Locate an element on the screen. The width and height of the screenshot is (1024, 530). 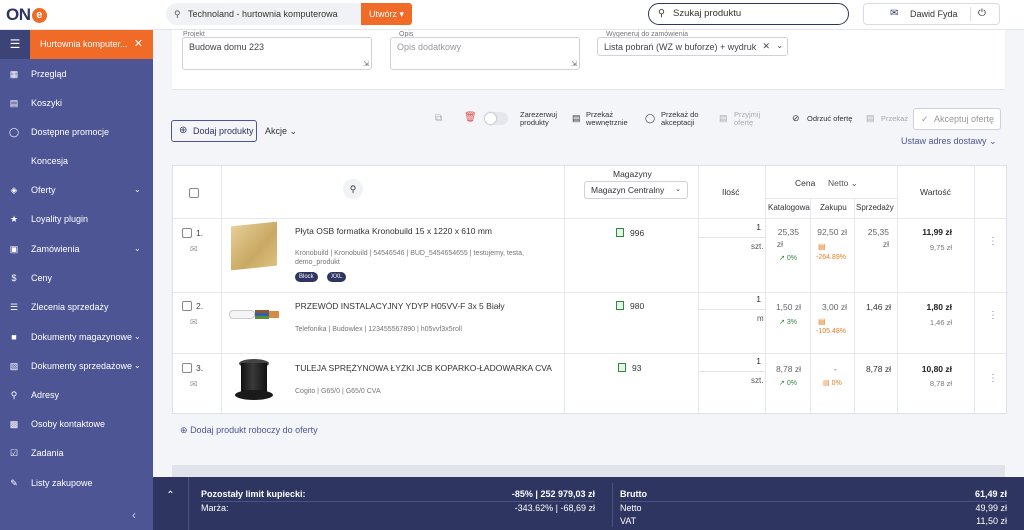
purchase-pct: -105.48% is located at coordinates (831, 331).